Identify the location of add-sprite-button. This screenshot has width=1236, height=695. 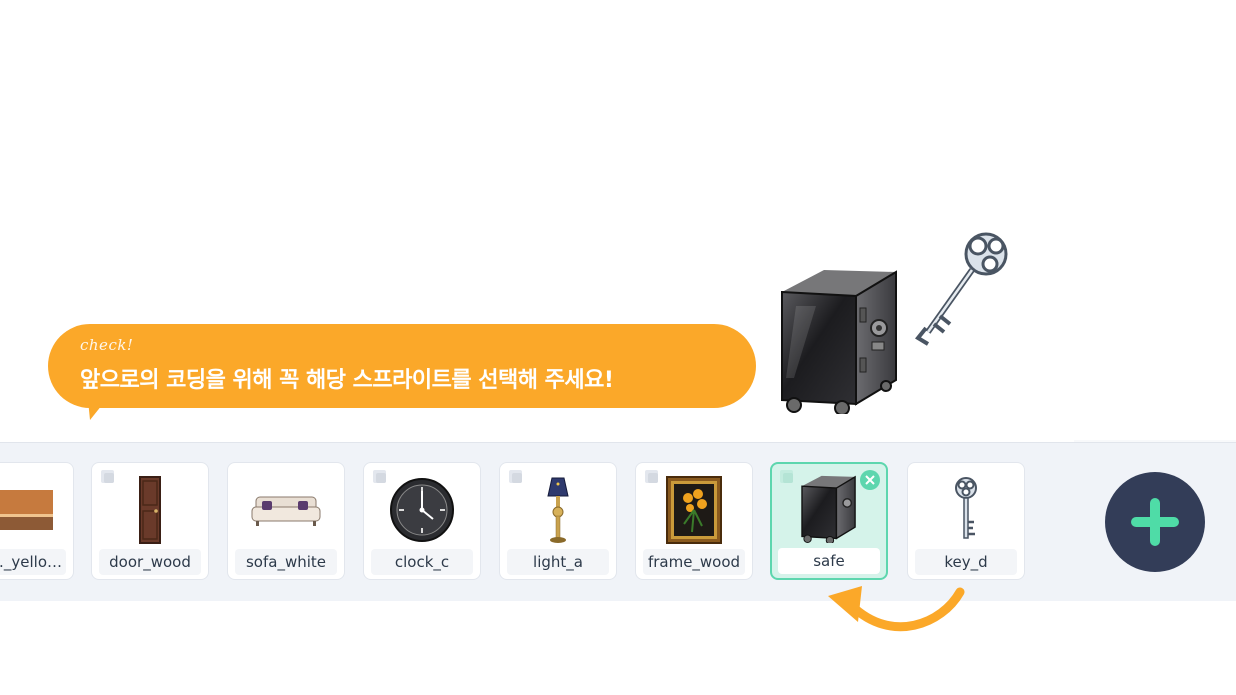
(1155, 522).